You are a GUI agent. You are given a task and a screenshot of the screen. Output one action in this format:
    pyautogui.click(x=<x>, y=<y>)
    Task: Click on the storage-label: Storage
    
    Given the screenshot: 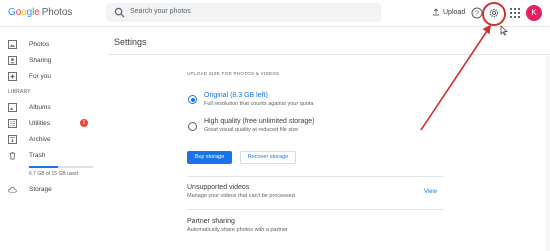 What is the action you would take?
    pyautogui.click(x=40, y=189)
    